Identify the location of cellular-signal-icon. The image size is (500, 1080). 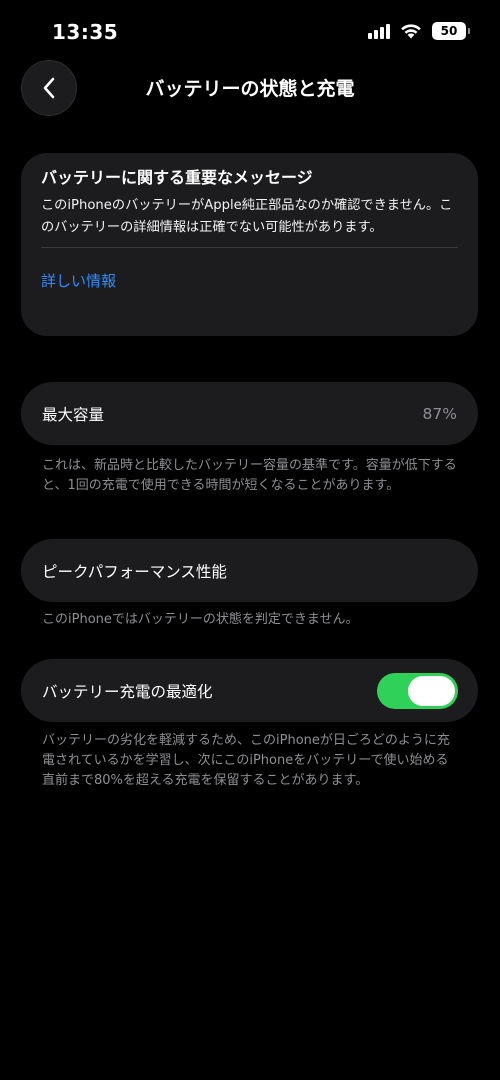
(379, 31).